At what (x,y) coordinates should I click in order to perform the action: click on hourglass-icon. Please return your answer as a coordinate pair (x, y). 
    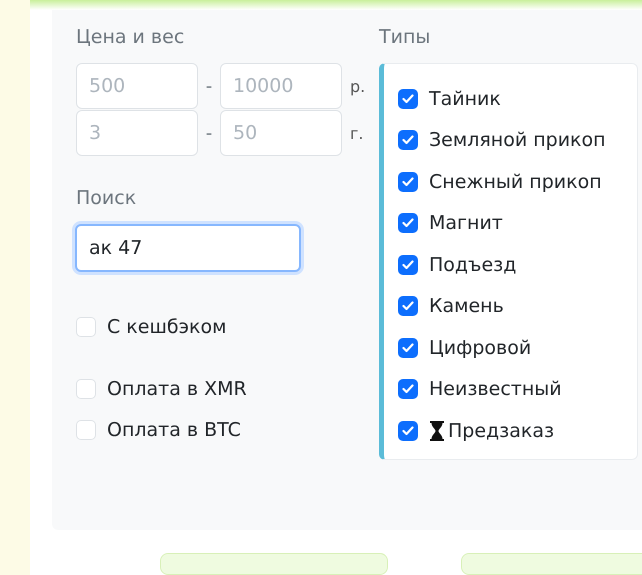
    Looking at the image, I should click on (437, 431).